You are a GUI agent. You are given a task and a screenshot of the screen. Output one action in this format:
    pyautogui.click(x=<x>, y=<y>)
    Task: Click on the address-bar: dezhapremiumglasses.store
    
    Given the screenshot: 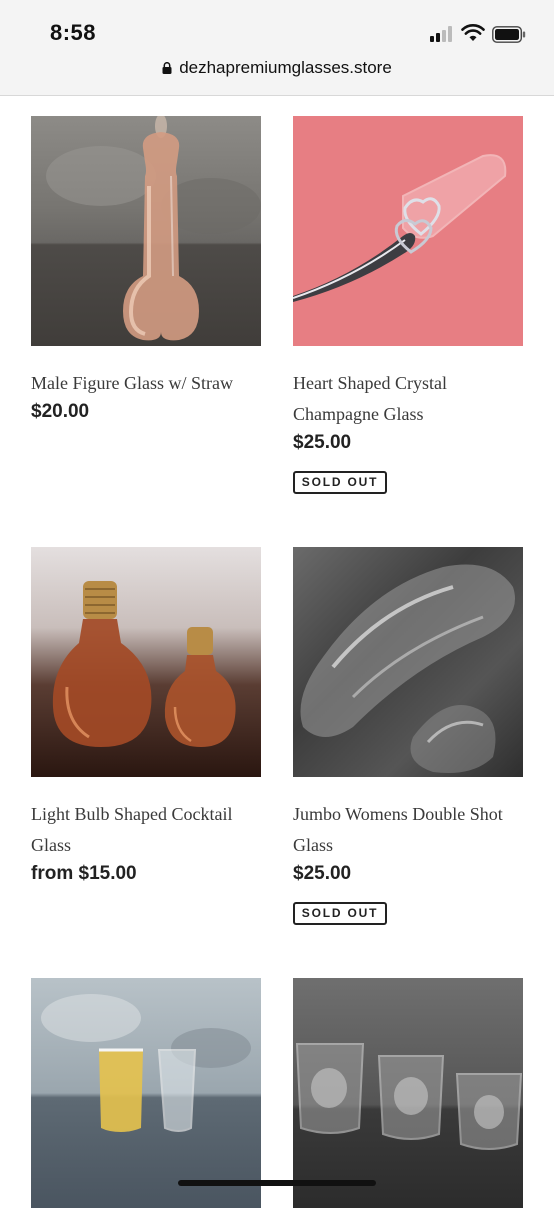 What is the action you would take?
    pyautogui.click(x=277, y=71)
    